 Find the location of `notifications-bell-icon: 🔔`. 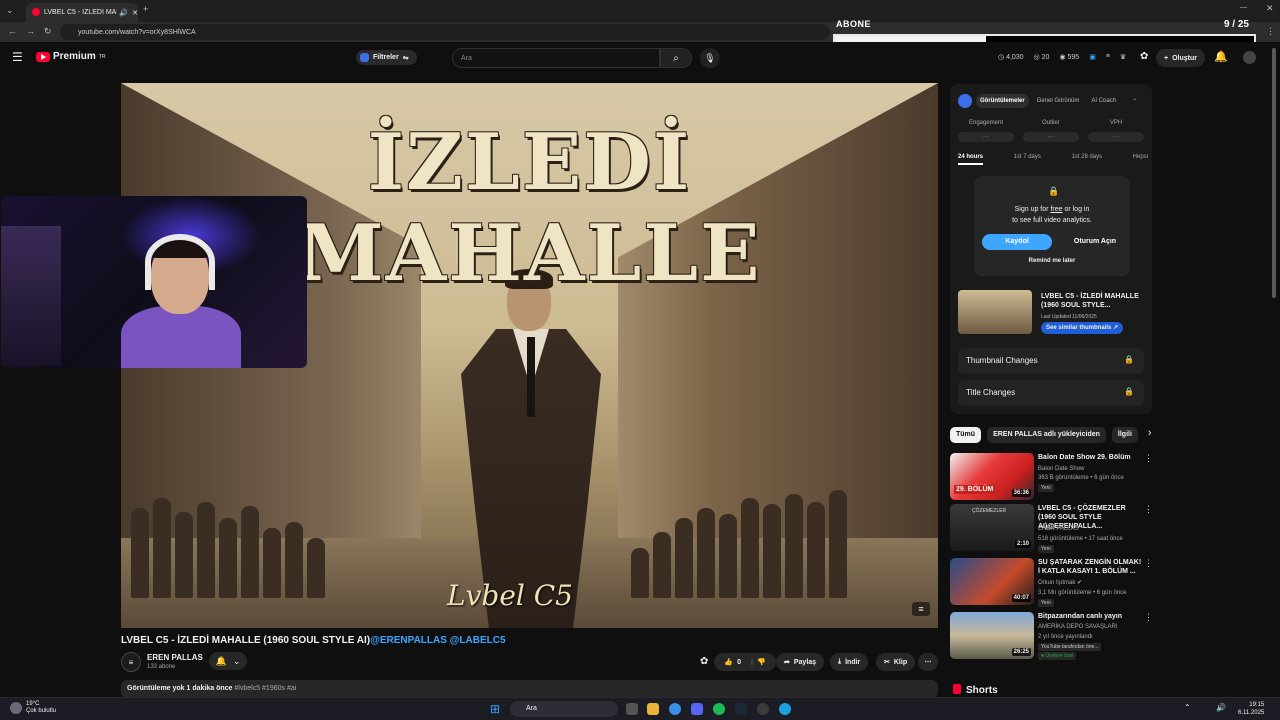

notifications-bell-icon: 🔔 is located at coordinates (1221, 56).